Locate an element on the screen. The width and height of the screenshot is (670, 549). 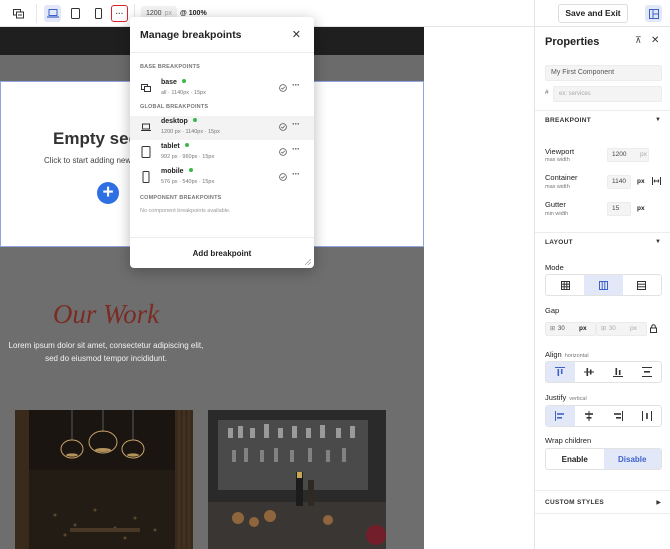
base-breakpoints-heading: BASE BREAKPOINTS is located at coordinates (170, 67).